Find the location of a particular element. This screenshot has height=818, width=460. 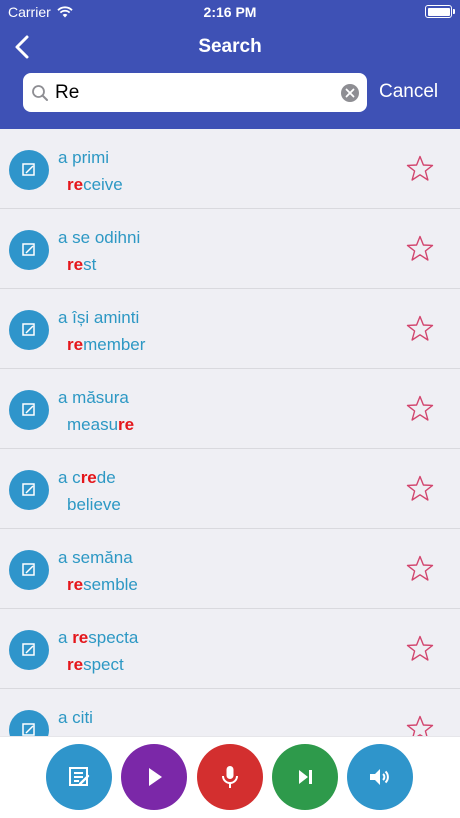

edit-note-icon is located at coordinates (79, 776).